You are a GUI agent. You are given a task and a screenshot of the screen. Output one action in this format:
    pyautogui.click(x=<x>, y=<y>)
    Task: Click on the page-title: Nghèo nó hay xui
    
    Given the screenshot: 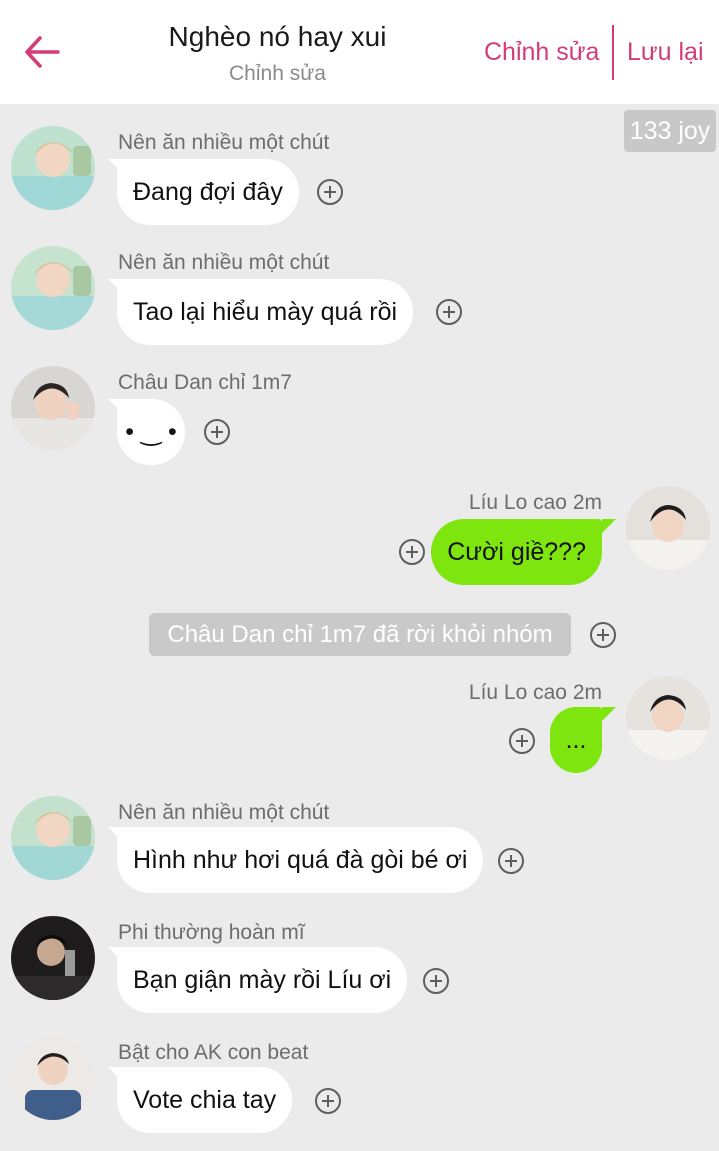 What is the action you would take?
    pyautogui.click(x=277, y=36)
    